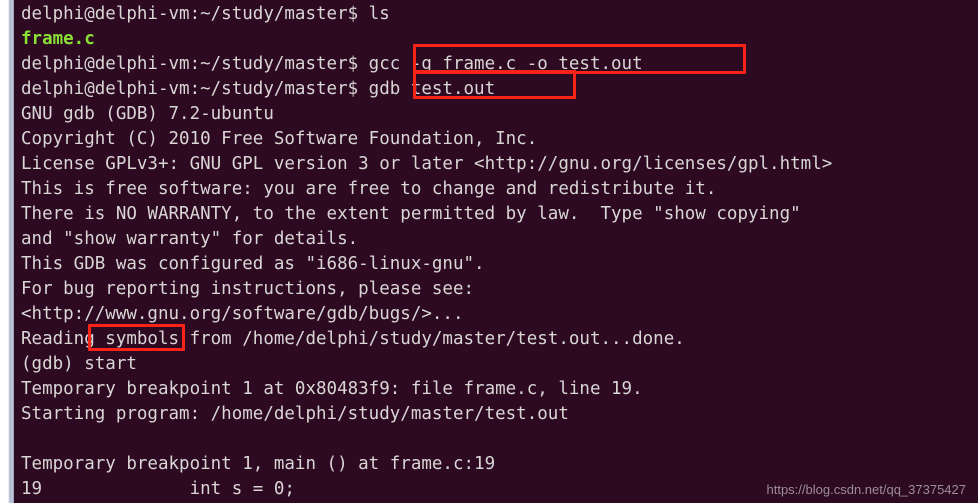 This screenshot has width=978, height=503. Describe the element at coordinates (190, 239) in the screenshot. I see `terminal-line: and "show warranty" for details.` at that location.